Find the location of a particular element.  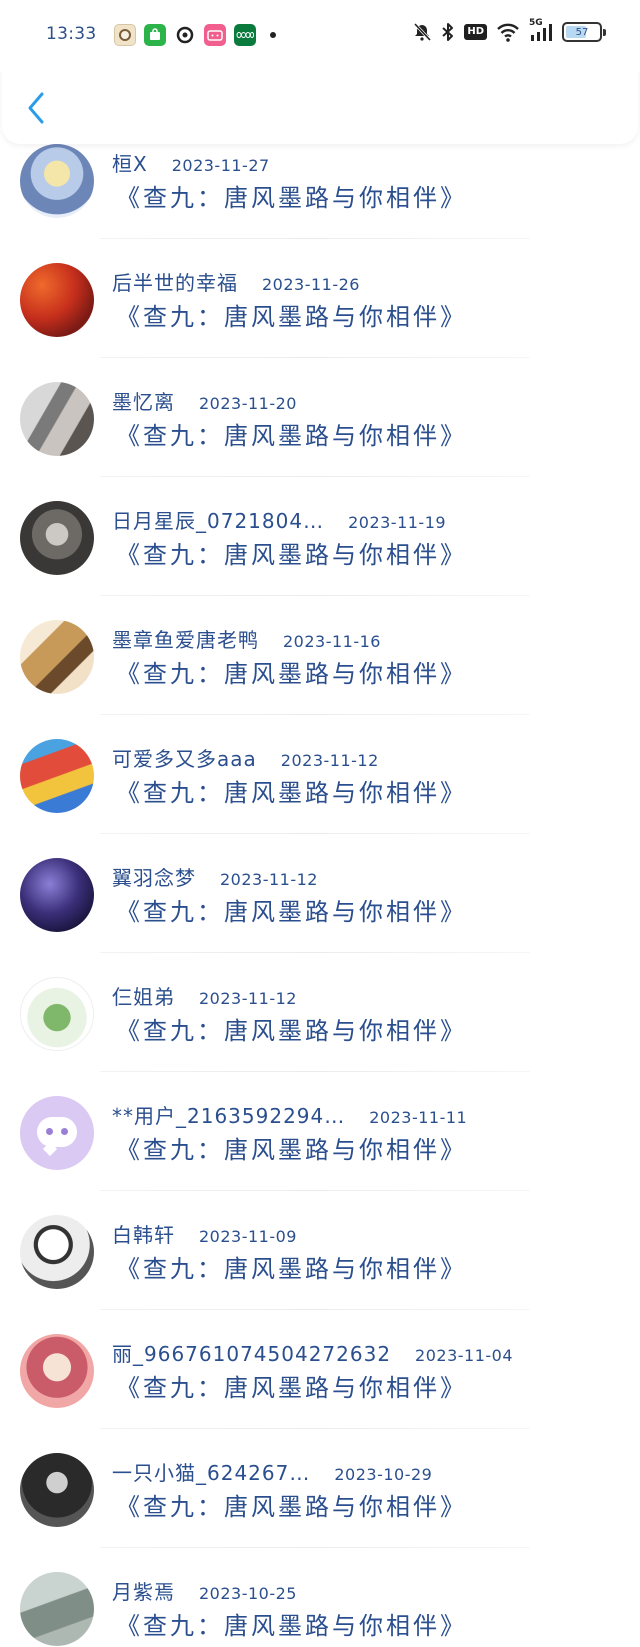

list-item-meta: 可爱多又多aaa 2023-11-12 is located at coordinates (245, 757).